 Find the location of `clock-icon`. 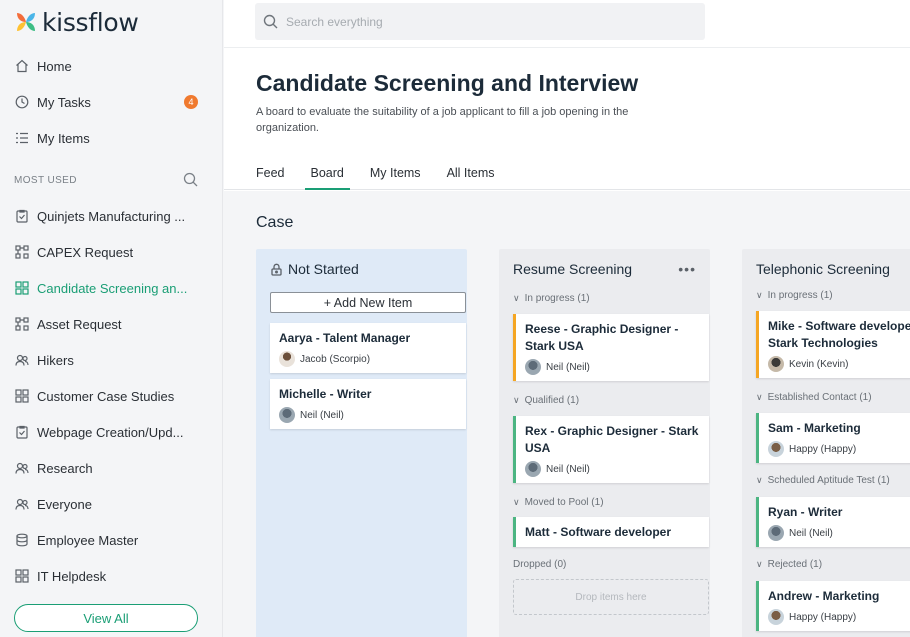

clock-icon is located at coordinates (22, 102).